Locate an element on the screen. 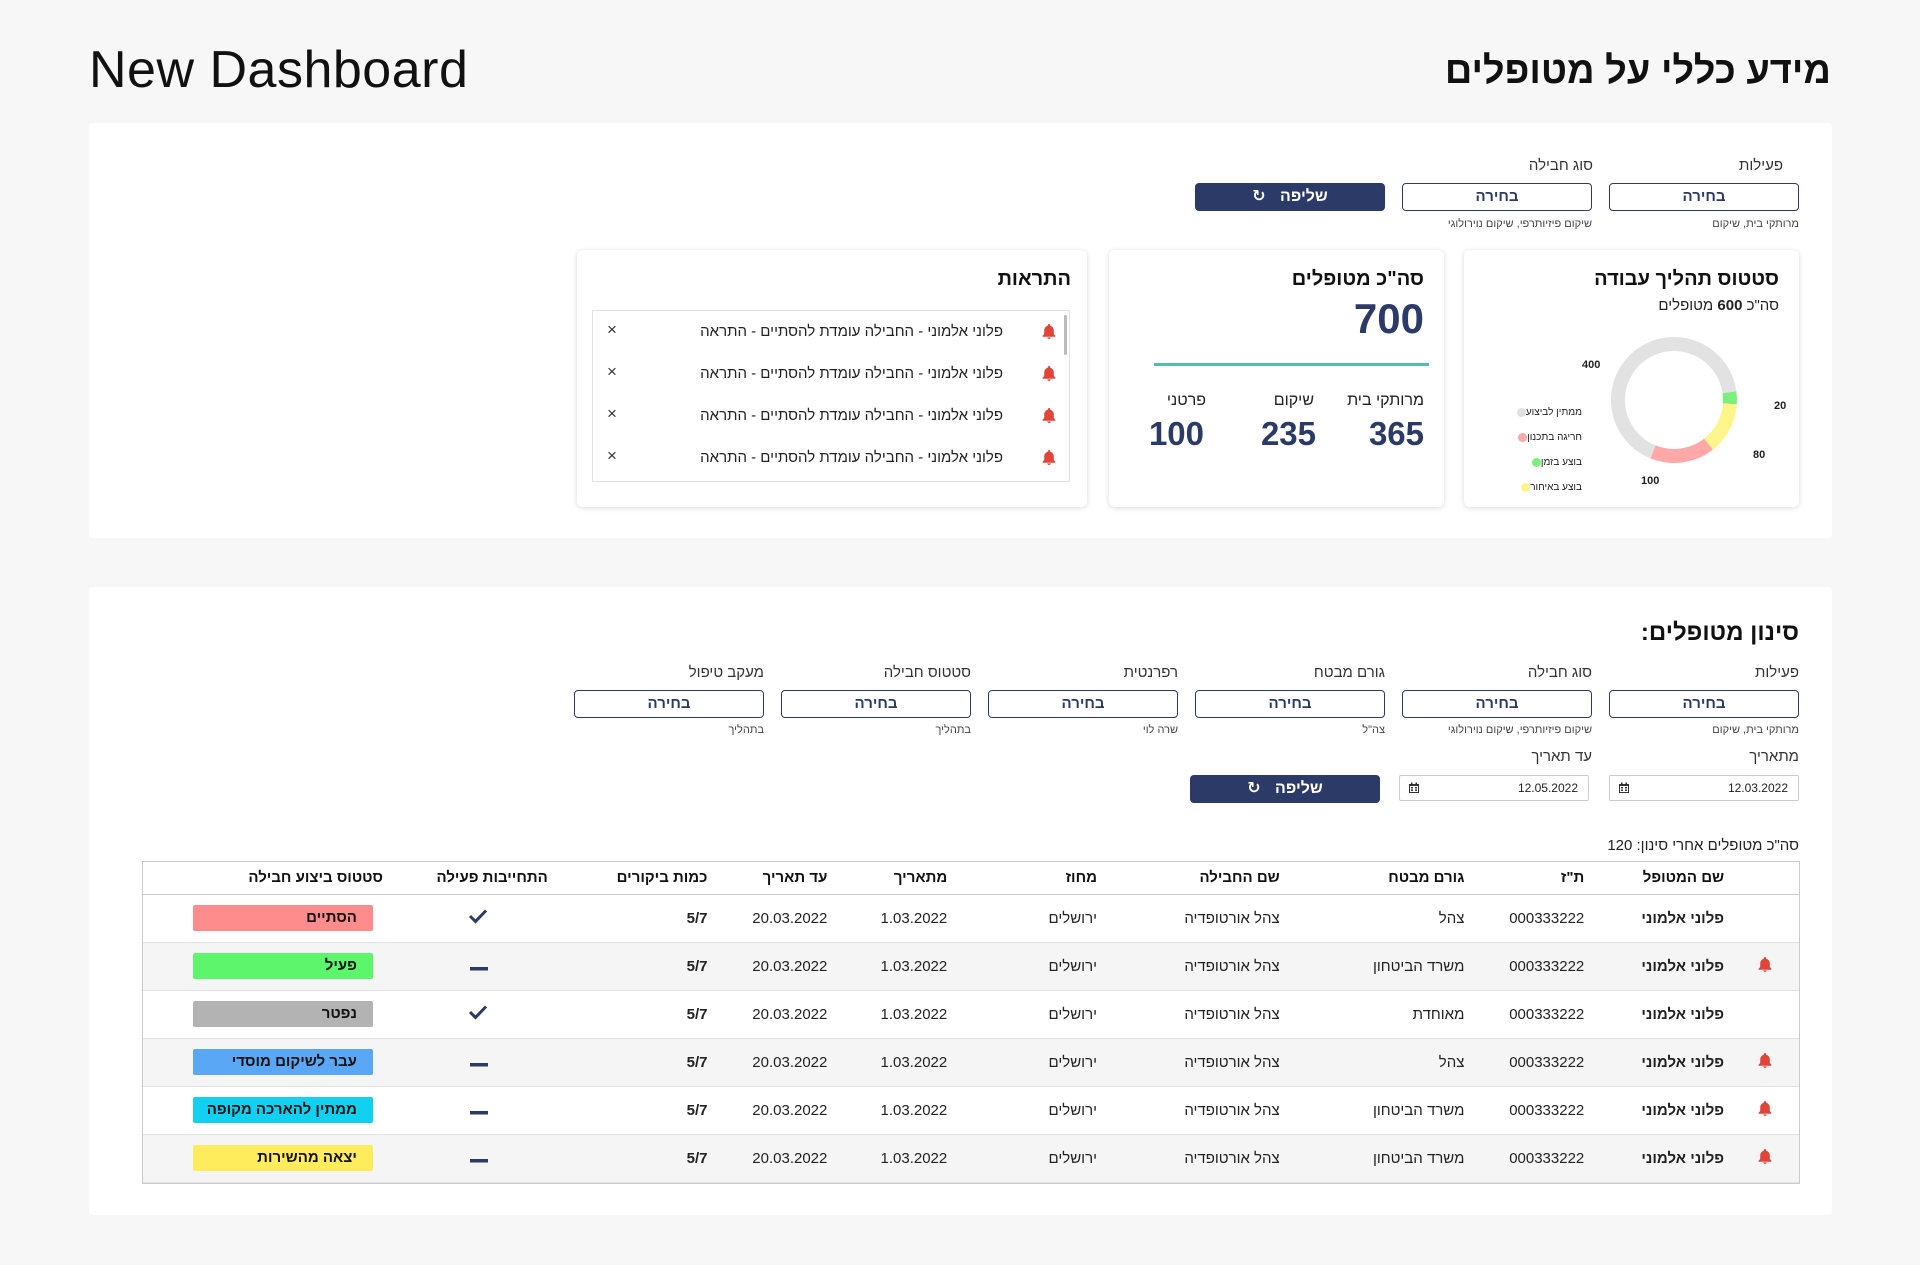 The height and width of the screenshot is (1265, 1920). fetch-button: שליפה ↻ is located at coordinates (1290, 197).